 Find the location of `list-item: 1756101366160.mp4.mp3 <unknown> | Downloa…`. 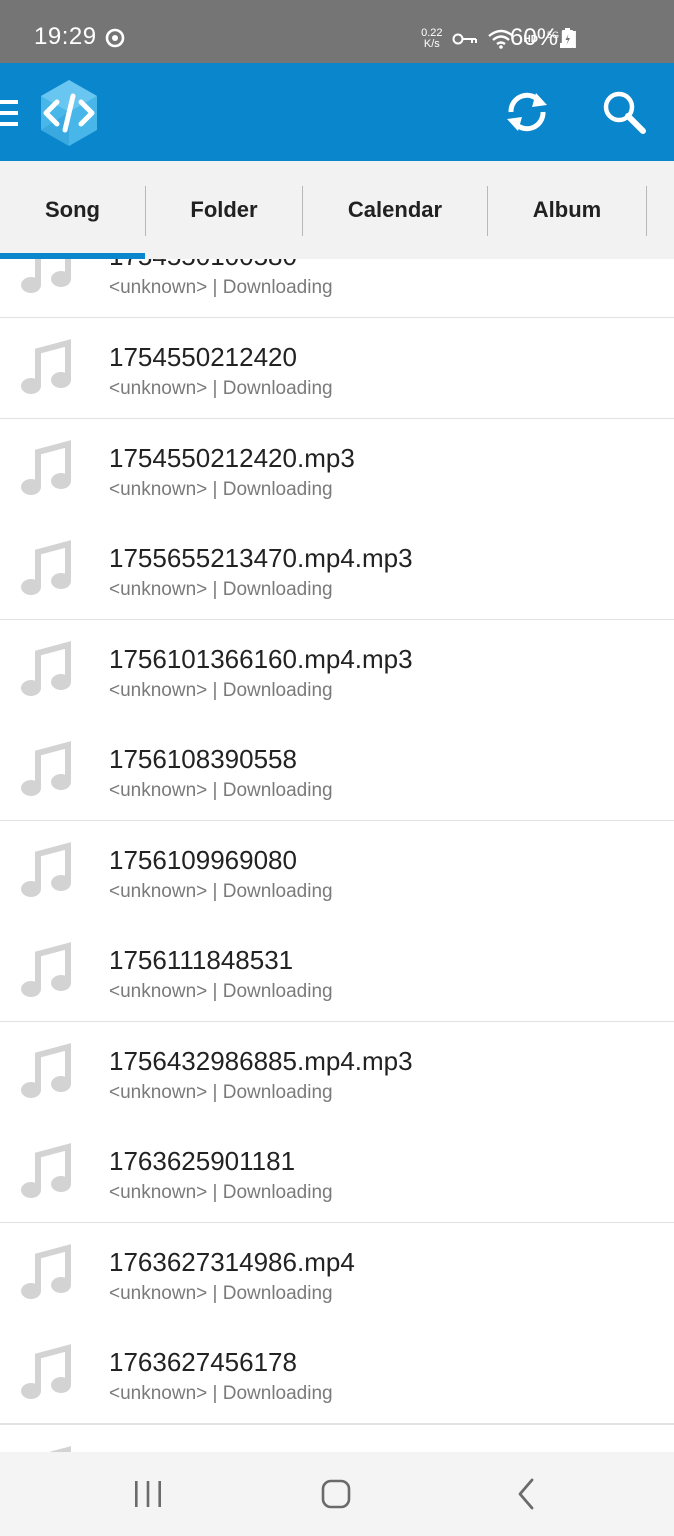

list-item: 1756101366160.mp4.mp3 <unknown> | Downloa… is located at coordinates (337, 670).